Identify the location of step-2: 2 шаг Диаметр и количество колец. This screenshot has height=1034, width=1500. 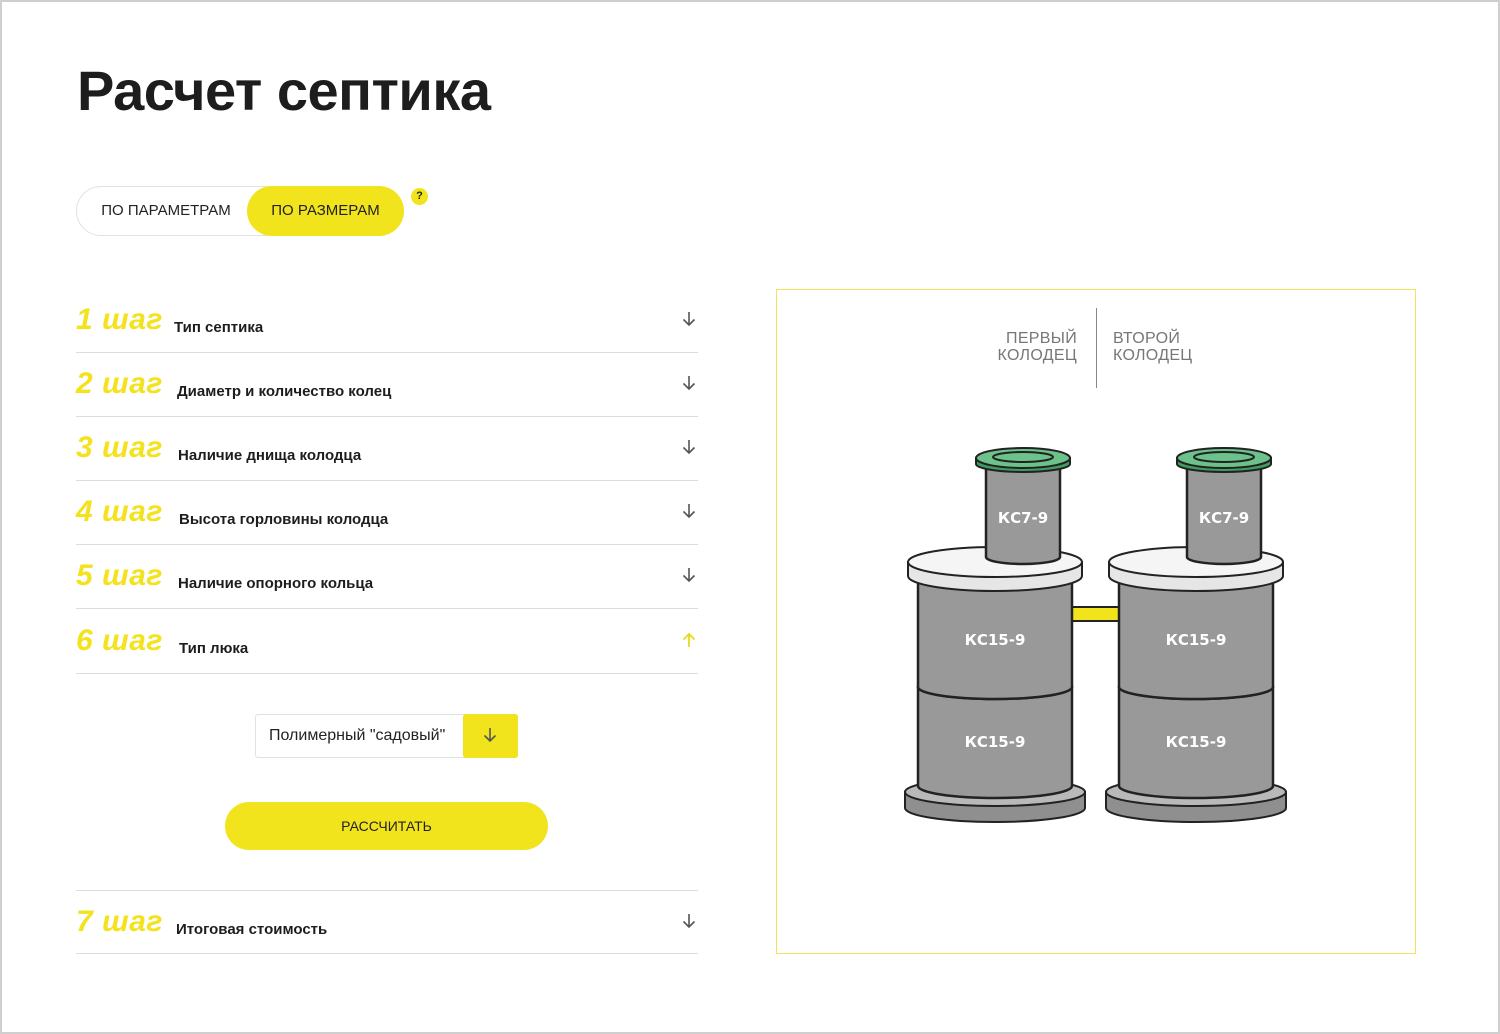
(387, 385).